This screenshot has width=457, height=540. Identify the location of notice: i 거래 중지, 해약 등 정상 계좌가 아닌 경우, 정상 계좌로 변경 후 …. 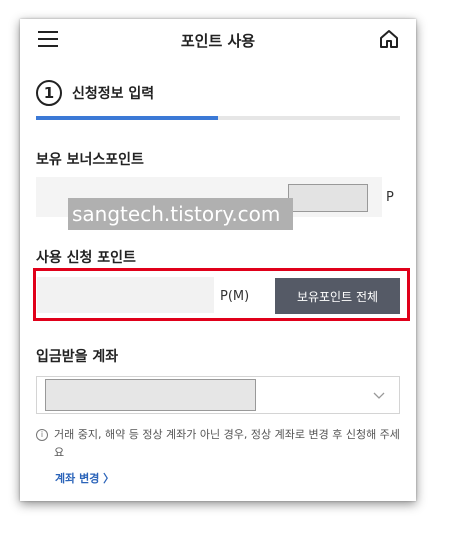
(218, 444).